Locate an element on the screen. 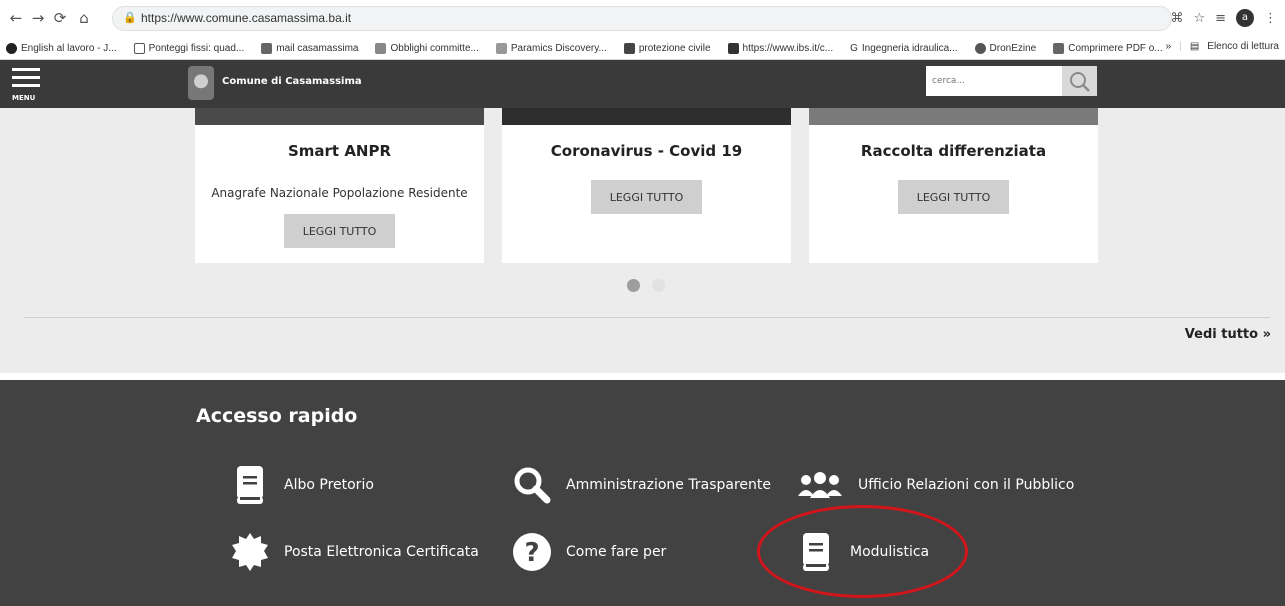  quick-link-label: Albo Pretorio is located at coordinates (329, 485).